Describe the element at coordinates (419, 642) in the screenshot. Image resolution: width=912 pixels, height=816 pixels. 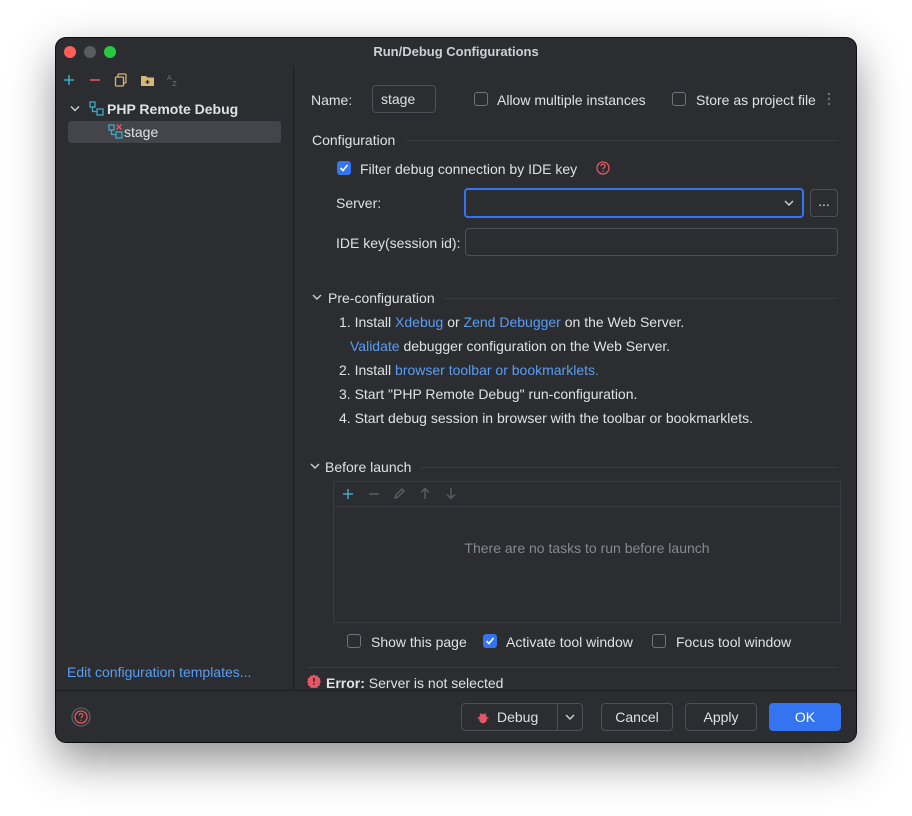
I see `show-this-page-label: Show this page` at that location.